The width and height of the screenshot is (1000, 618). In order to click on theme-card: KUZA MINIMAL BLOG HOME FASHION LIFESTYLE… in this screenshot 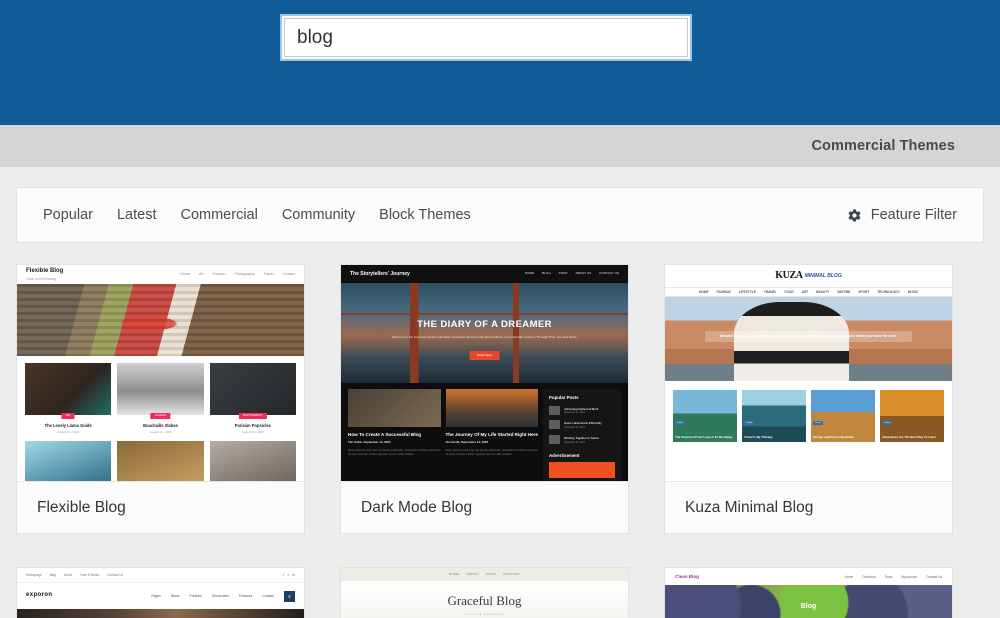, I will do `click(808, 399)`.